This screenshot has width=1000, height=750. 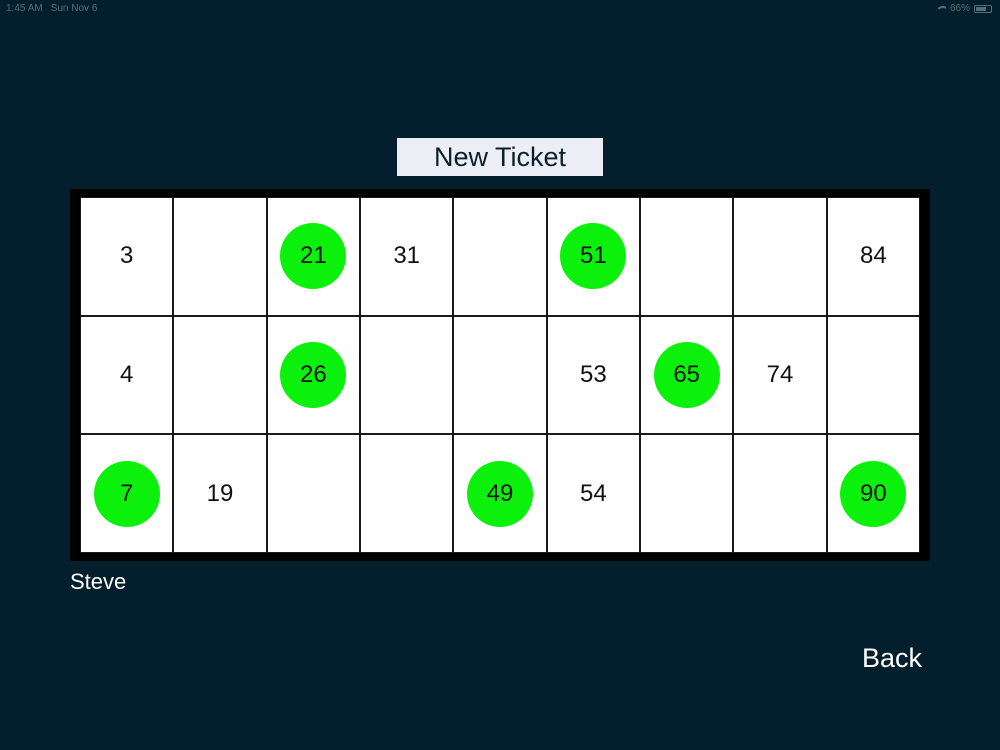 I want to click on marked-number-cell: 65, so click(x=687, y=375).